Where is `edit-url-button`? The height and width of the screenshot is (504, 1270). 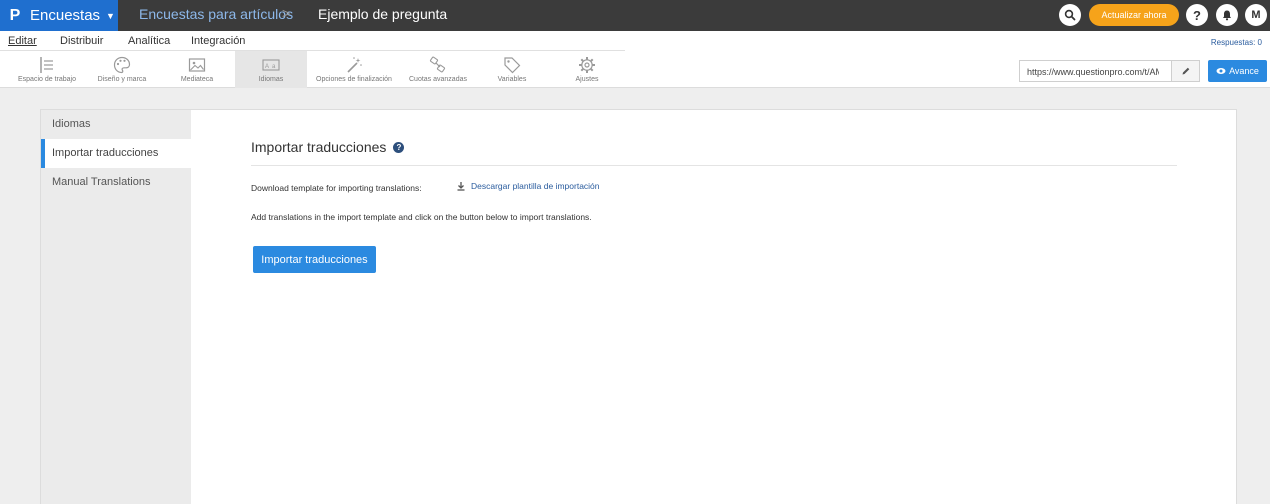 edit-url-button is located at coordinates (1185, 71).